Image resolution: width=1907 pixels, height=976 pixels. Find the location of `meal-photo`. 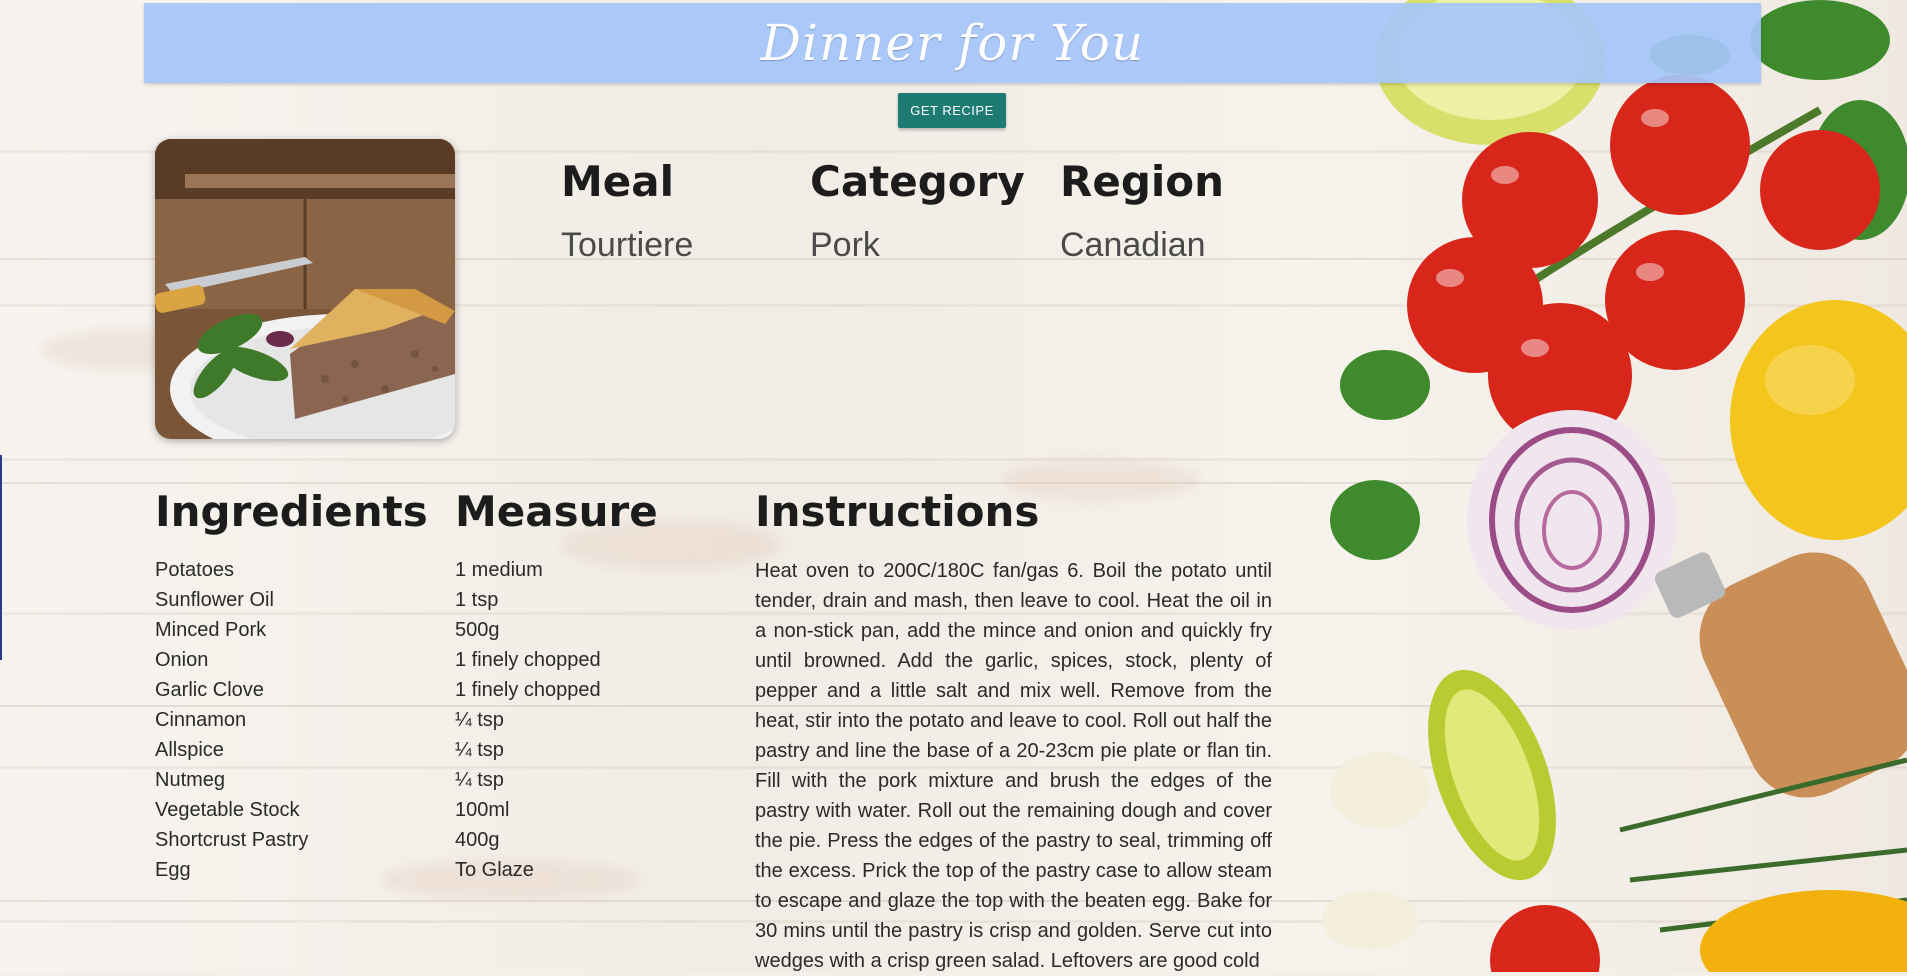

meal-photo is located at coordinates (305, 289).